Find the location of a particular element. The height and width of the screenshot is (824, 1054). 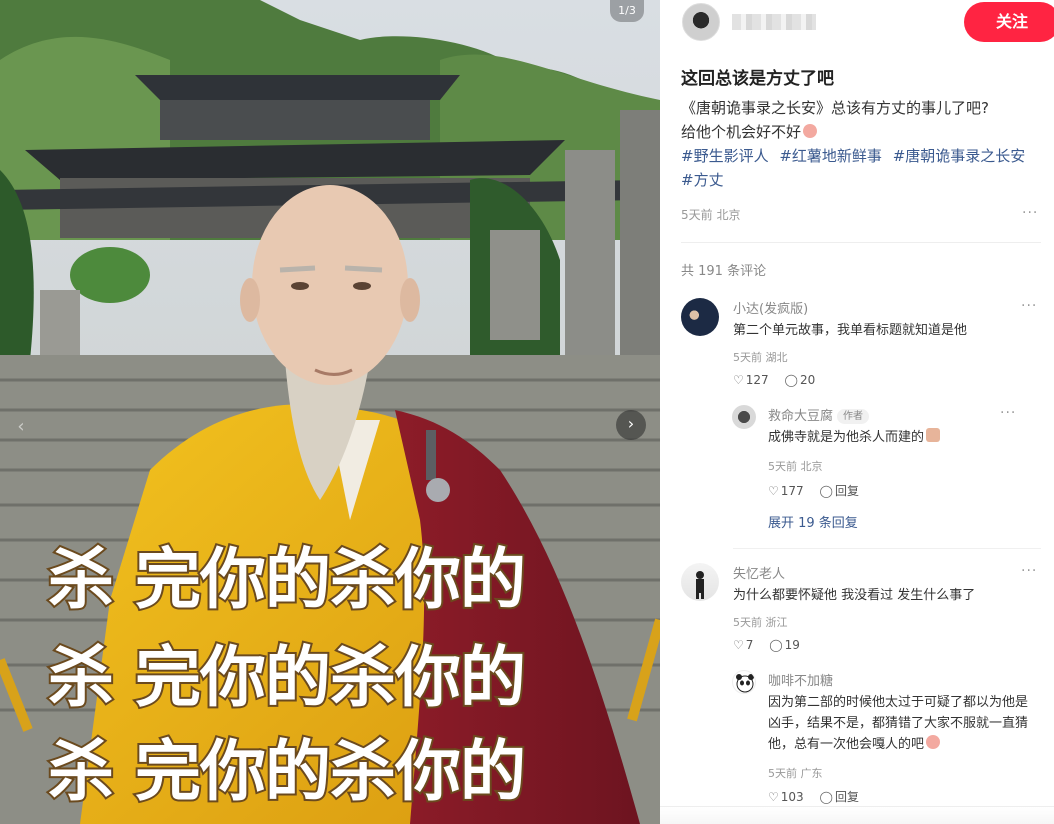

post-body-line: 给他个机会好不好 is located at coordinates (741, 132).